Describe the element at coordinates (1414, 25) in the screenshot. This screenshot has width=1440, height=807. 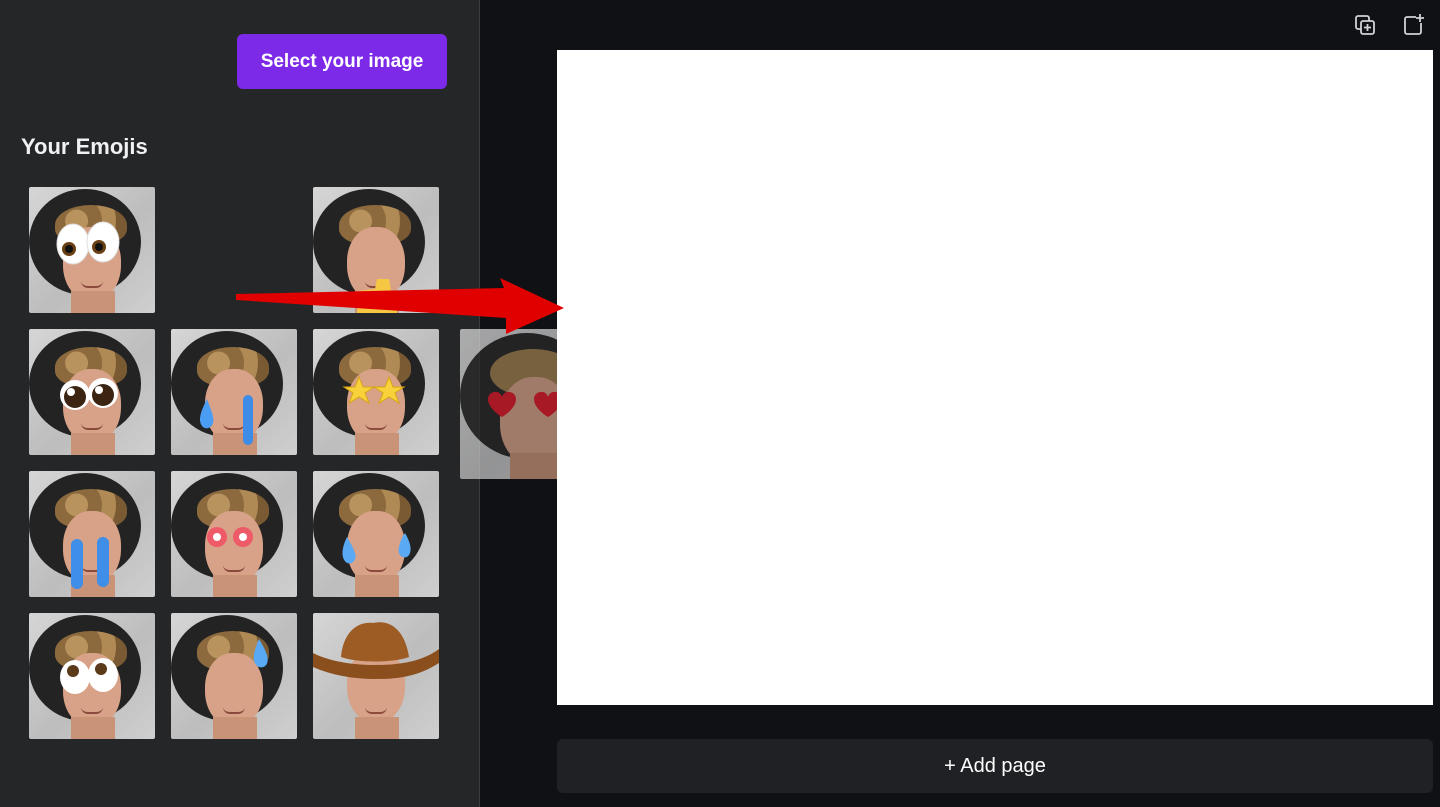
I see `add-page-icon` at that location.